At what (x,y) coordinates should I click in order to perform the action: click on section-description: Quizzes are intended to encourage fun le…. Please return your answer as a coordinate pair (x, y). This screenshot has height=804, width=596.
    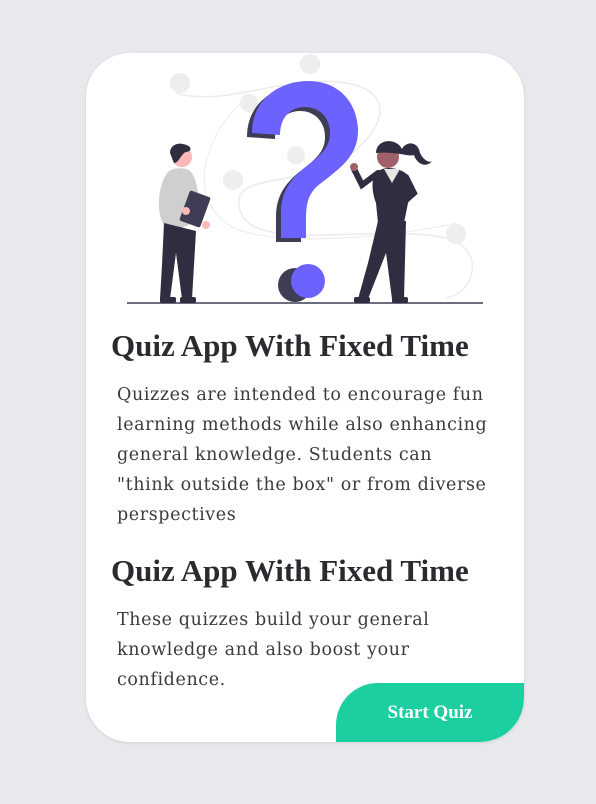
    Looking at the image, I should click on (302, 455).